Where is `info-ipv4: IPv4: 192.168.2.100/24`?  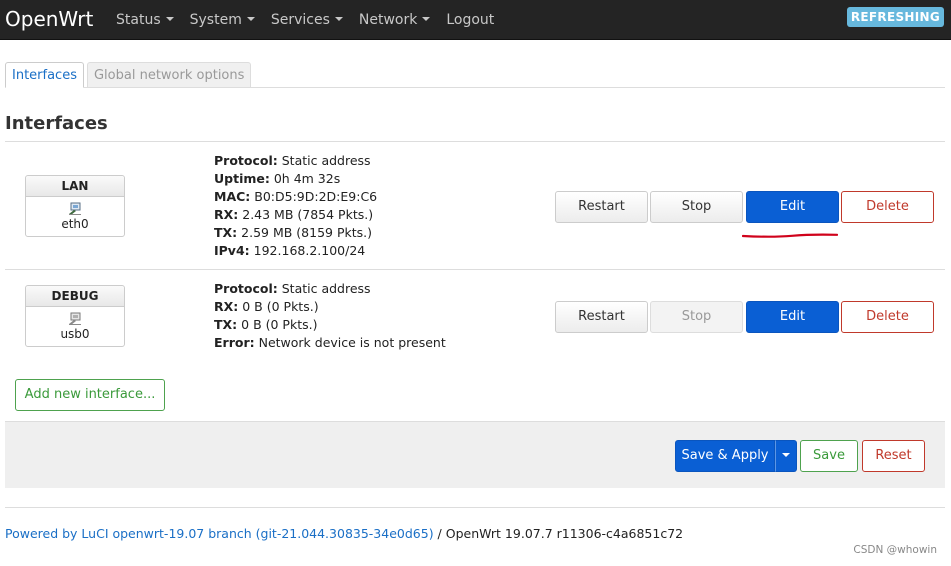 info-ipv4: IPv4: 192.168.2.100/24 is located at coordinates (295, 251).